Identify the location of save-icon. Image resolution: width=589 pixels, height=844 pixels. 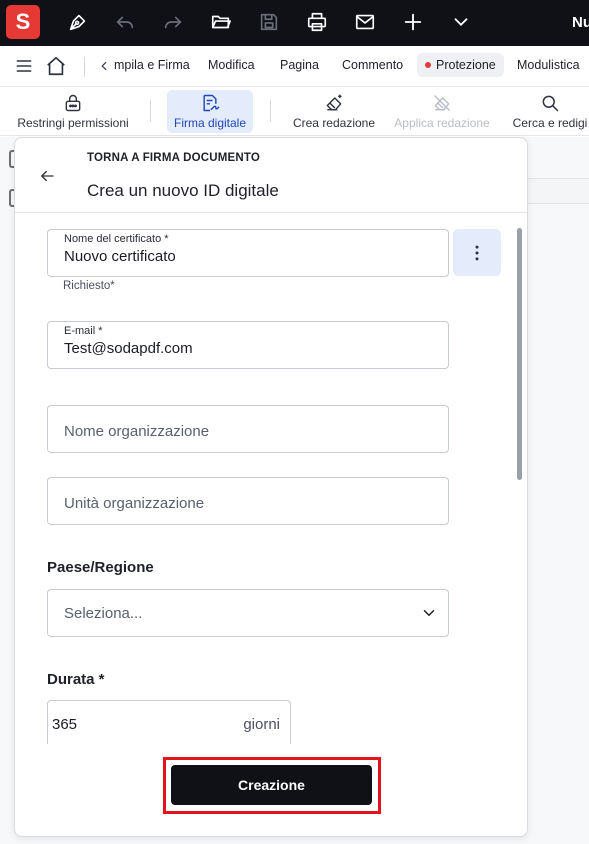
(269, 22).